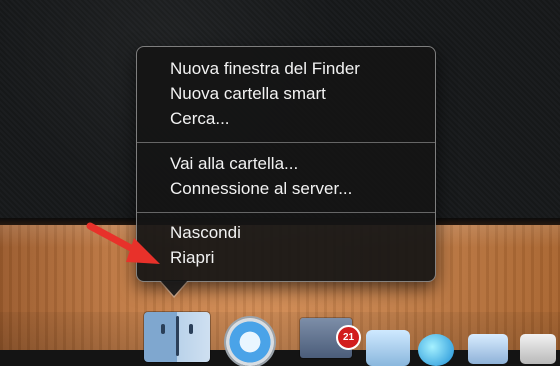 The width and height of the screenshot is (560, 366). I want to click on menu-item-new-smart-folder: Nuova cartella smart, so click(248, 94).